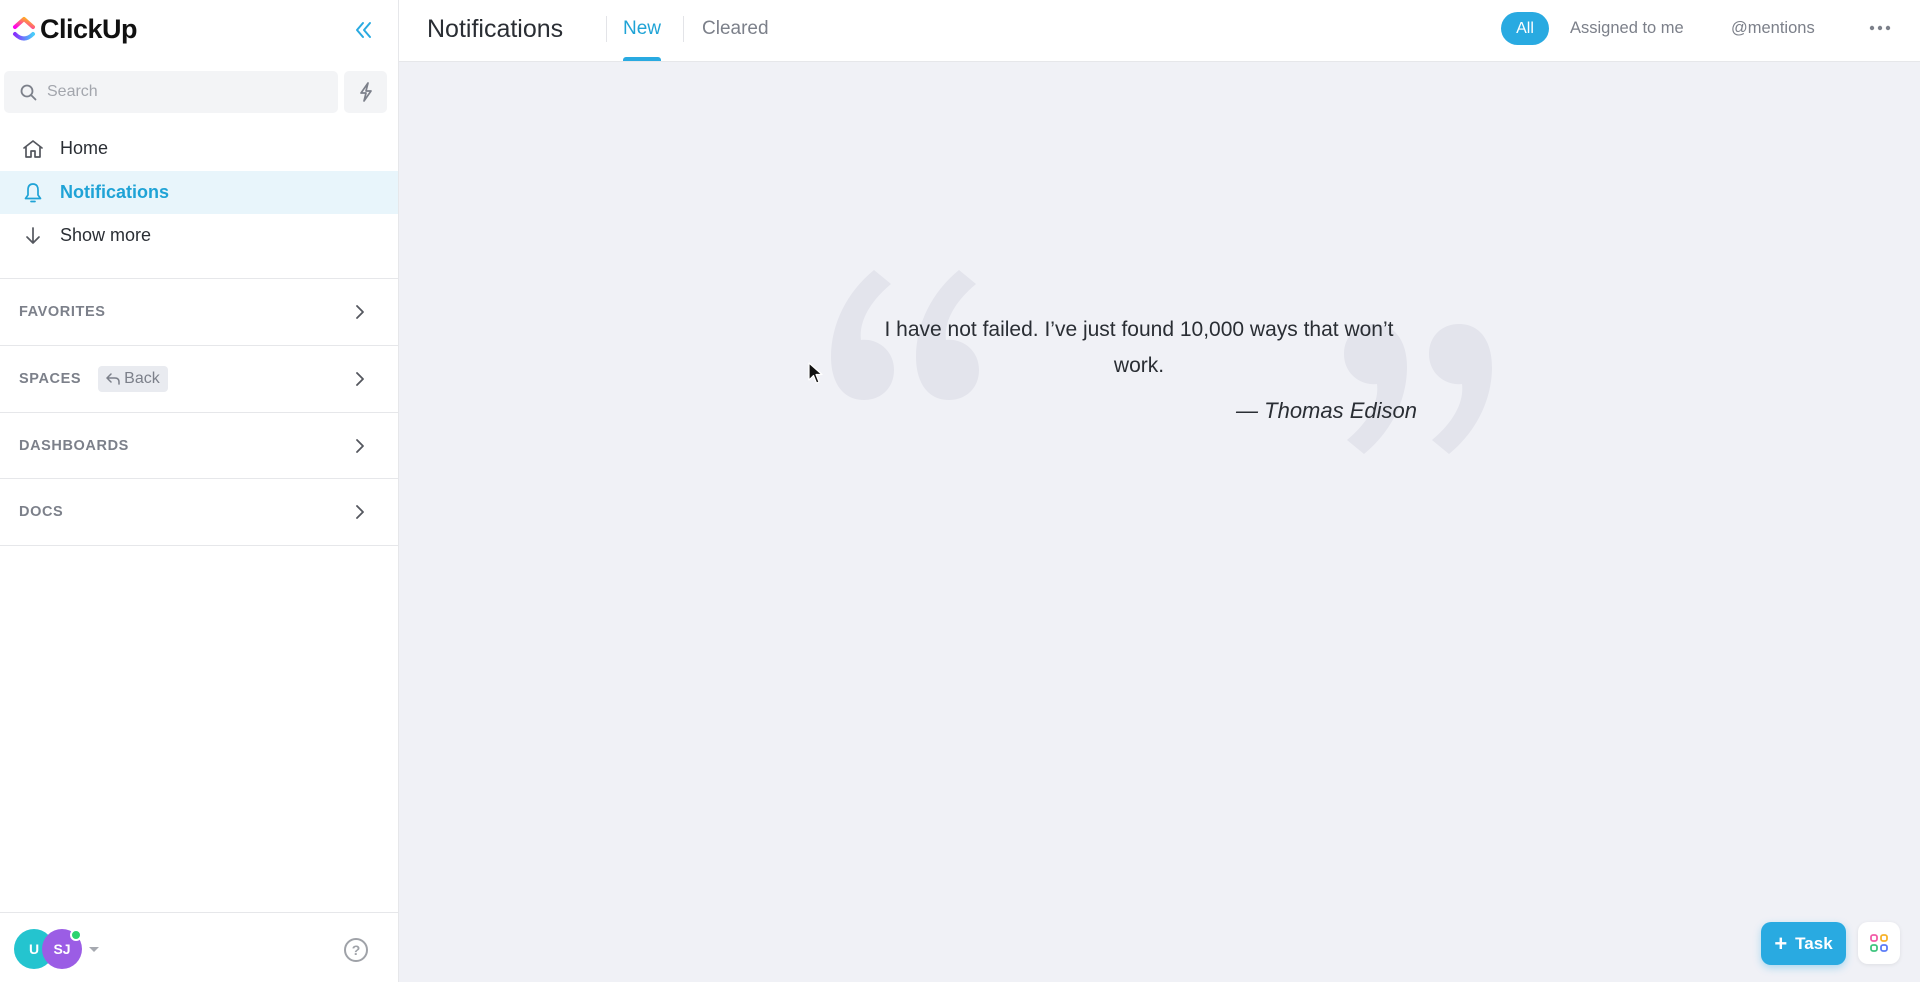 This screenshot has width=1920, height=982. I want to click on section-docs: DOCS, so click(199, 511).